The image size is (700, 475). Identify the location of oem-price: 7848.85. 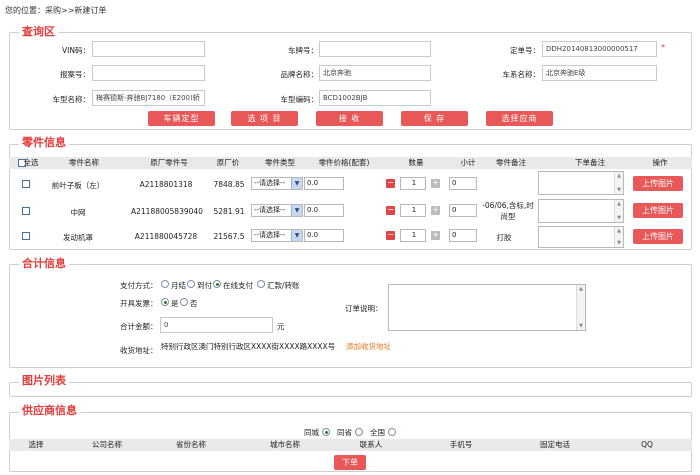
(229, 184).